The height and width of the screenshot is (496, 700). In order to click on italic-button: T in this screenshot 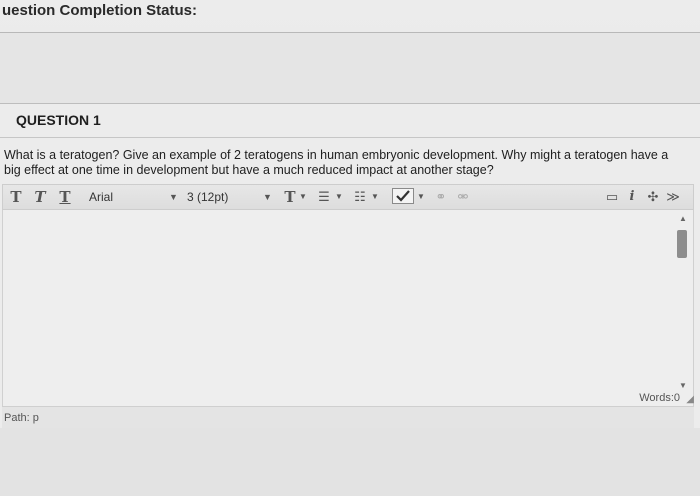, I will do `click(40, 197)`.